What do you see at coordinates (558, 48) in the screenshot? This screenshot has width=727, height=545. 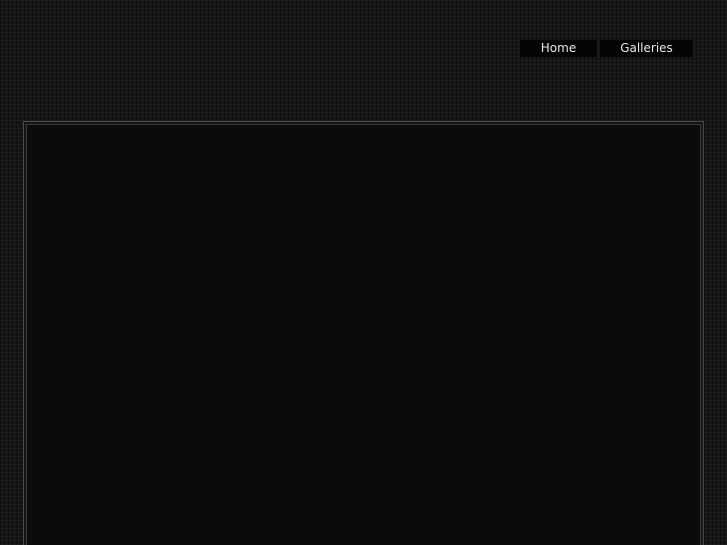 I see `nav-home-button: Home` at bounding box center [558, 48].